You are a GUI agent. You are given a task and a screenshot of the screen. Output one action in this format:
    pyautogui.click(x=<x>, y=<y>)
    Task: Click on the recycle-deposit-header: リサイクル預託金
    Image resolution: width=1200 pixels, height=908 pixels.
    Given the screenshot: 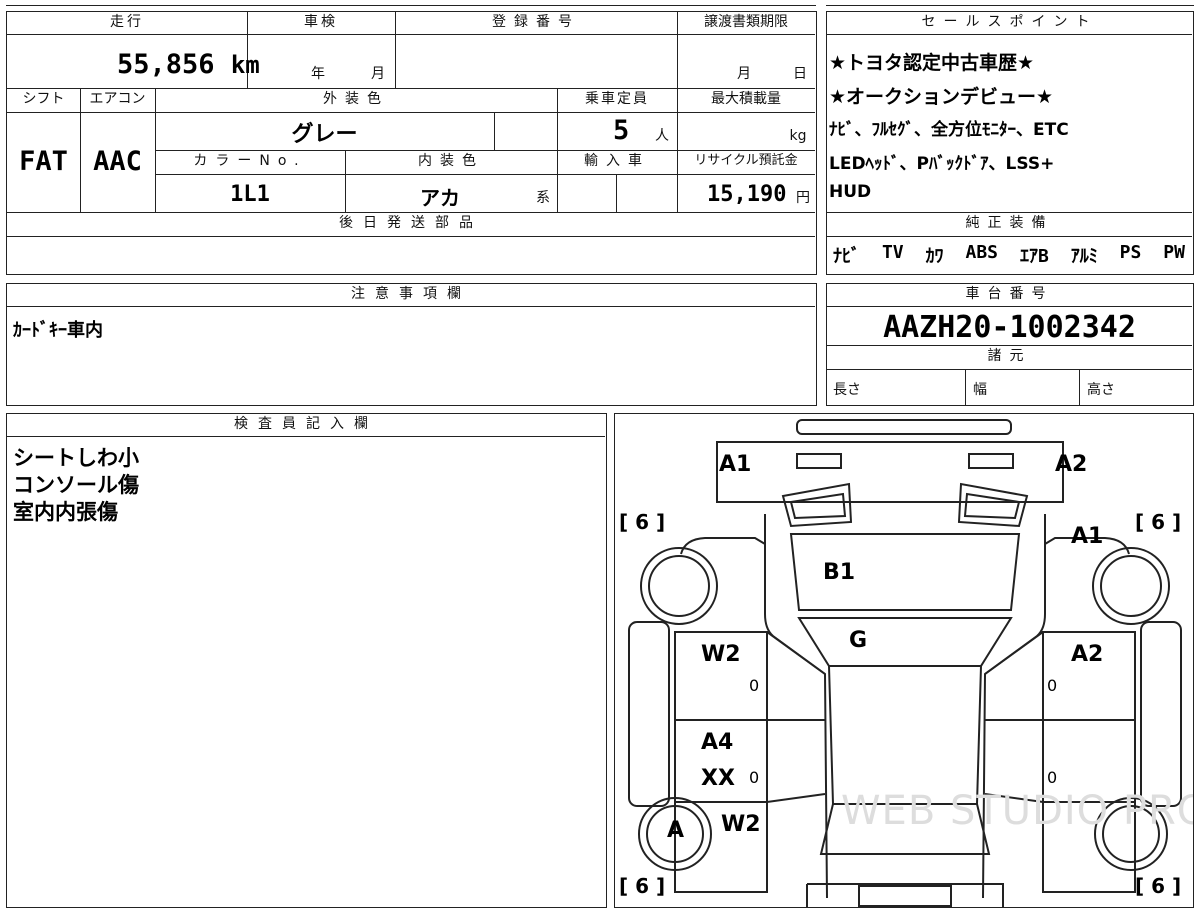 What is the action you would take?
    pyautogui.click(x=746, y=160)
    